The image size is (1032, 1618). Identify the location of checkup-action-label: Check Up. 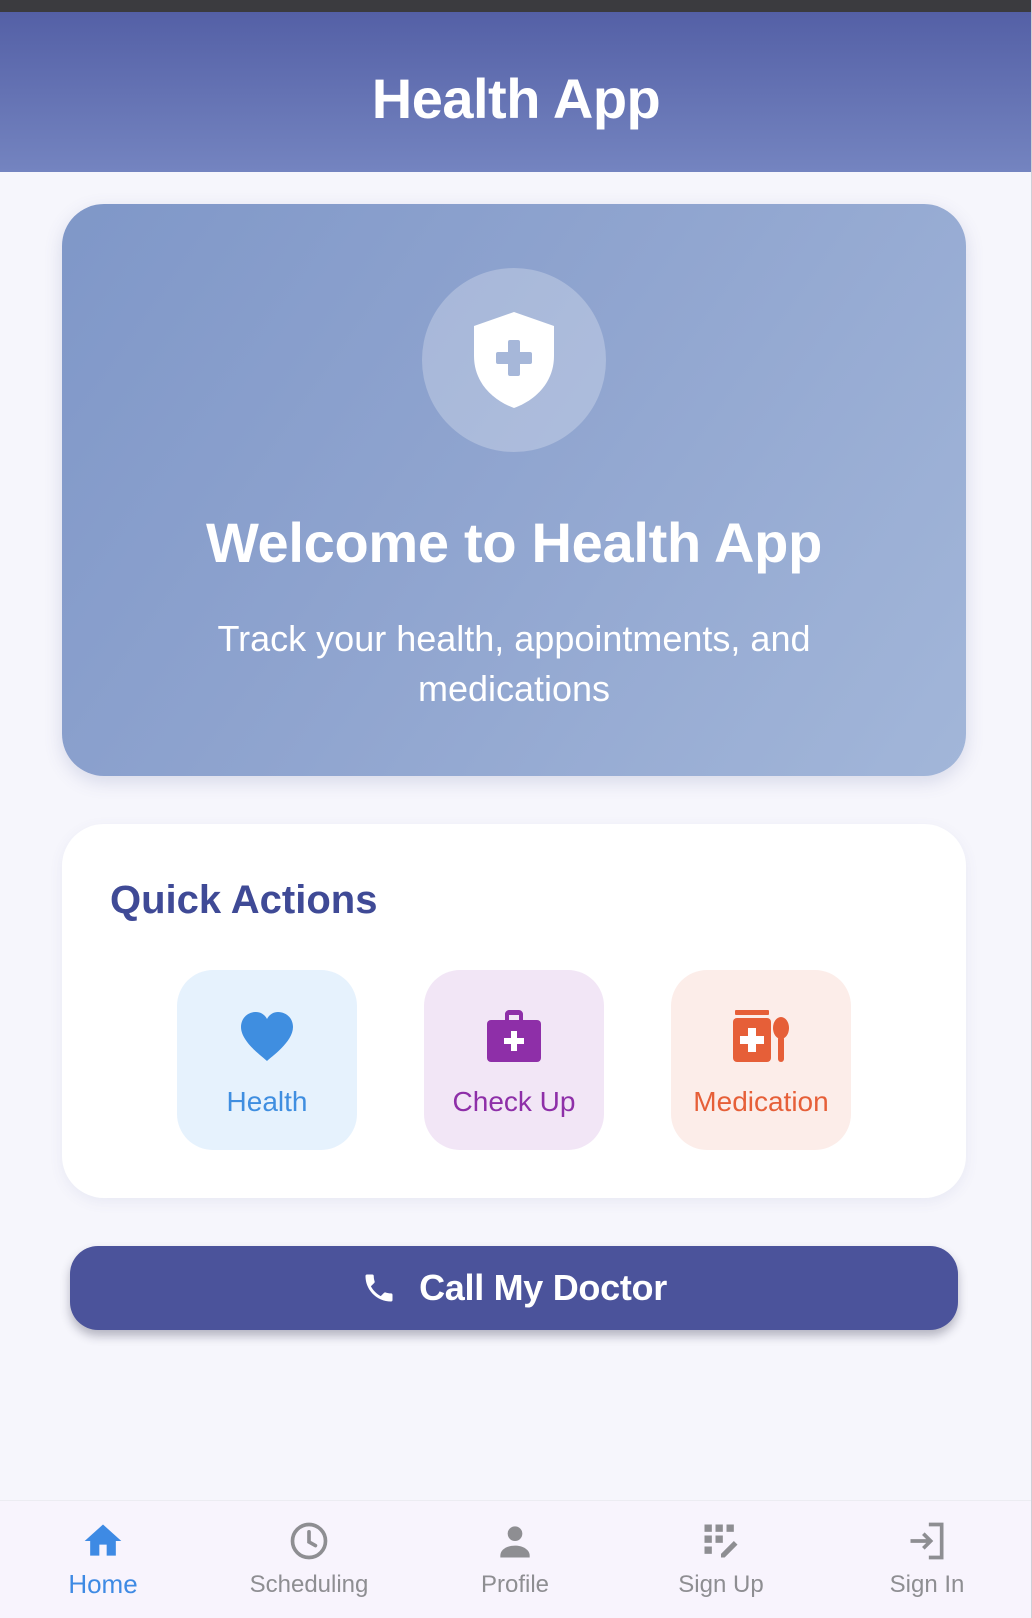
(514, 1101).